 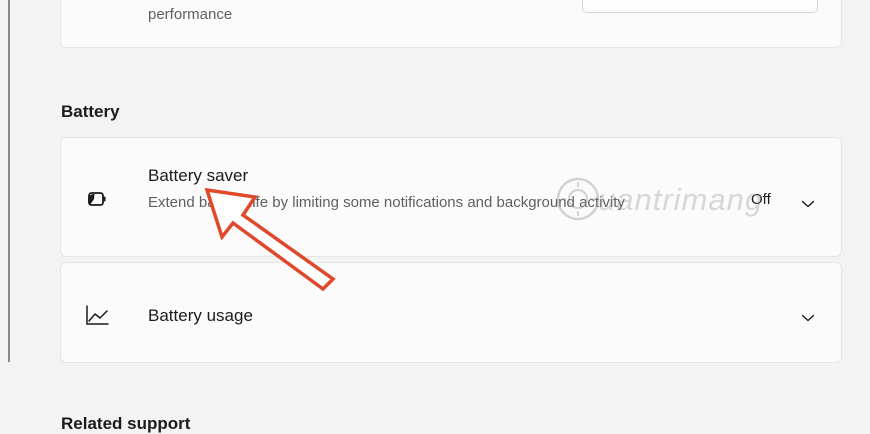 I want to click on power-mode-dropdown, so click(x=700, y=6).